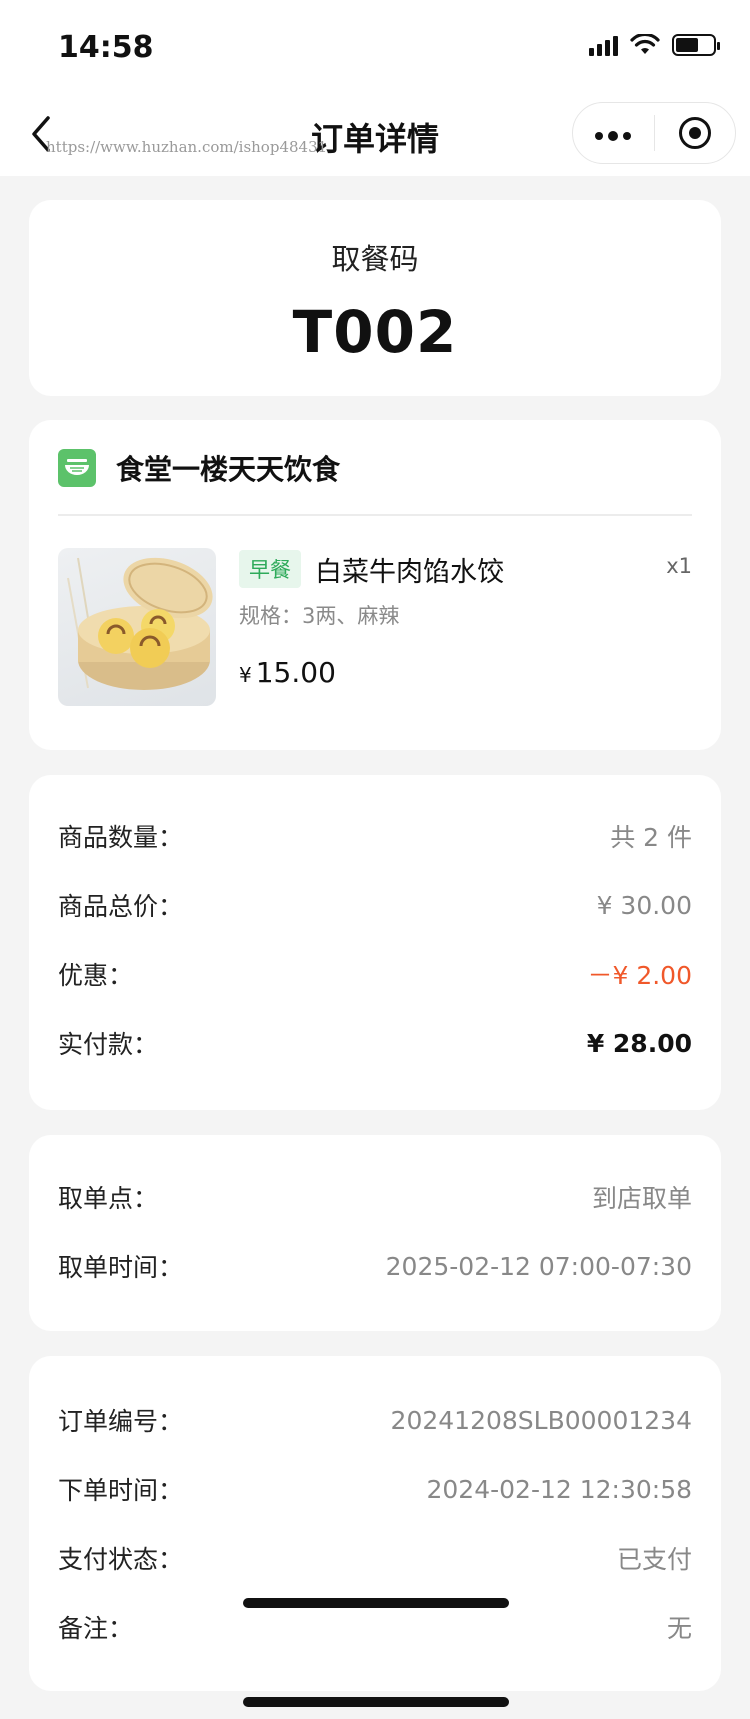 The width and height of the screenshot is (750, 1719). I want to click on row-label: 取单点：, so click(108, 1198).